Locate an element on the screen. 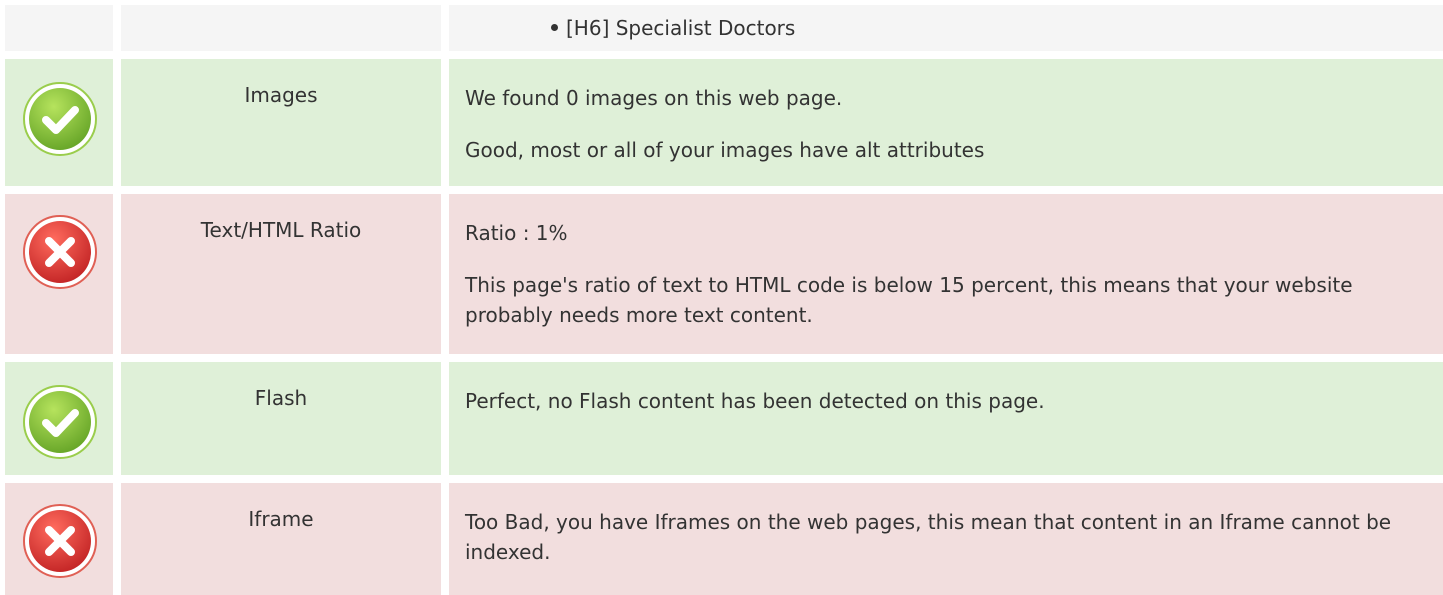 Image resolution: width=1443 pixels, height=595 pixels. headings-content-cell: [H6] Specialist Doctors is located at coordinates (946, 28).